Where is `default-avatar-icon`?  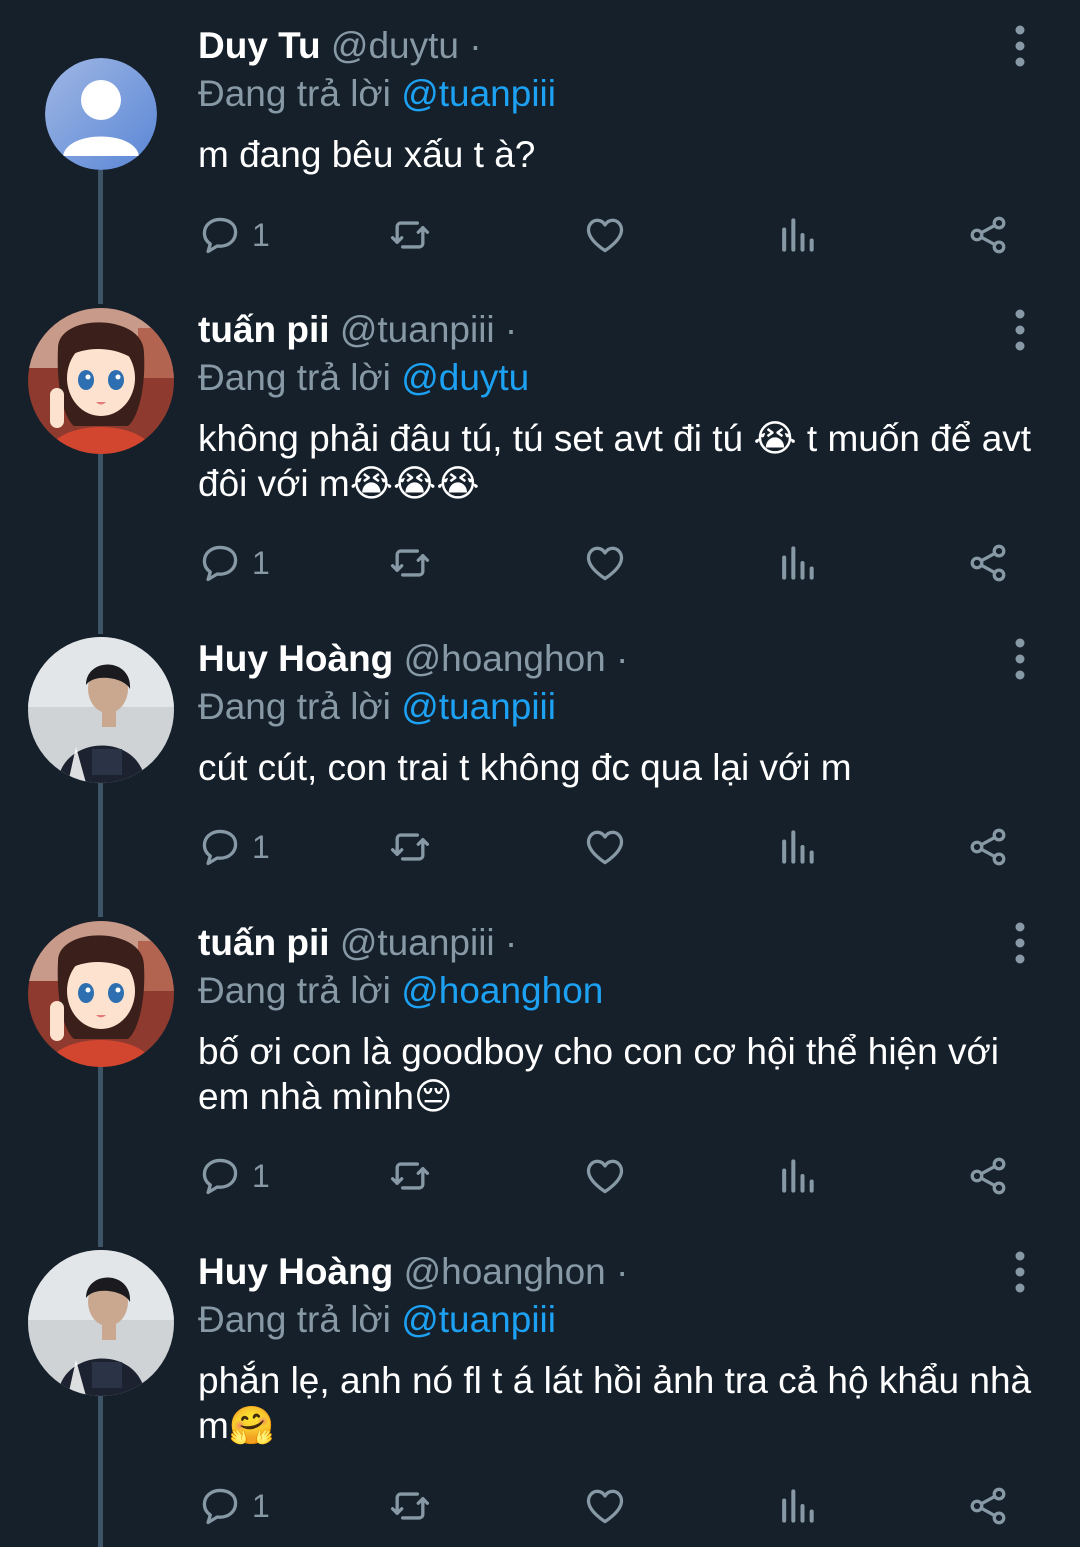
default-avatar-icon is located at coordinates (101, 114).